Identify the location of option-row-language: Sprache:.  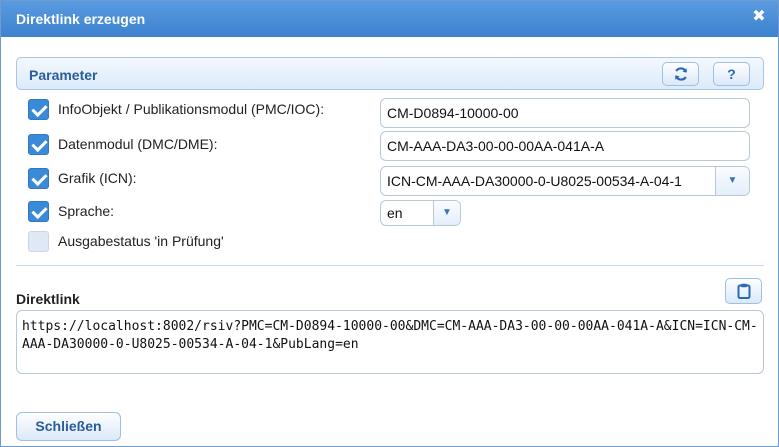
(193, 212).